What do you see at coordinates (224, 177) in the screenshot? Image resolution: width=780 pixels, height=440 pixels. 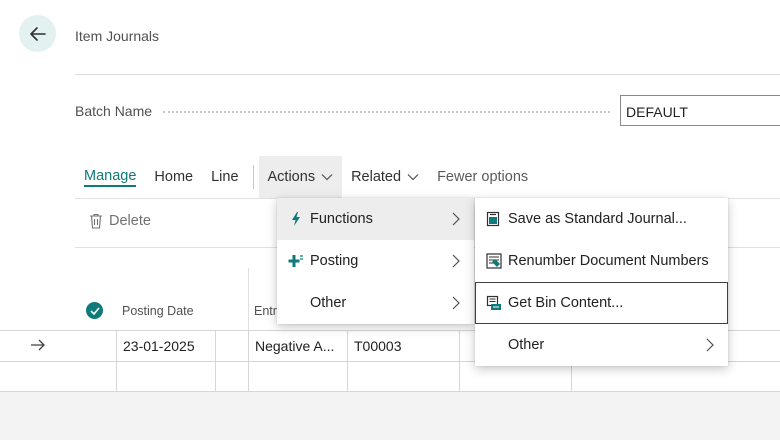 I see `tab-line: Line` at bounding box center [224, 177].